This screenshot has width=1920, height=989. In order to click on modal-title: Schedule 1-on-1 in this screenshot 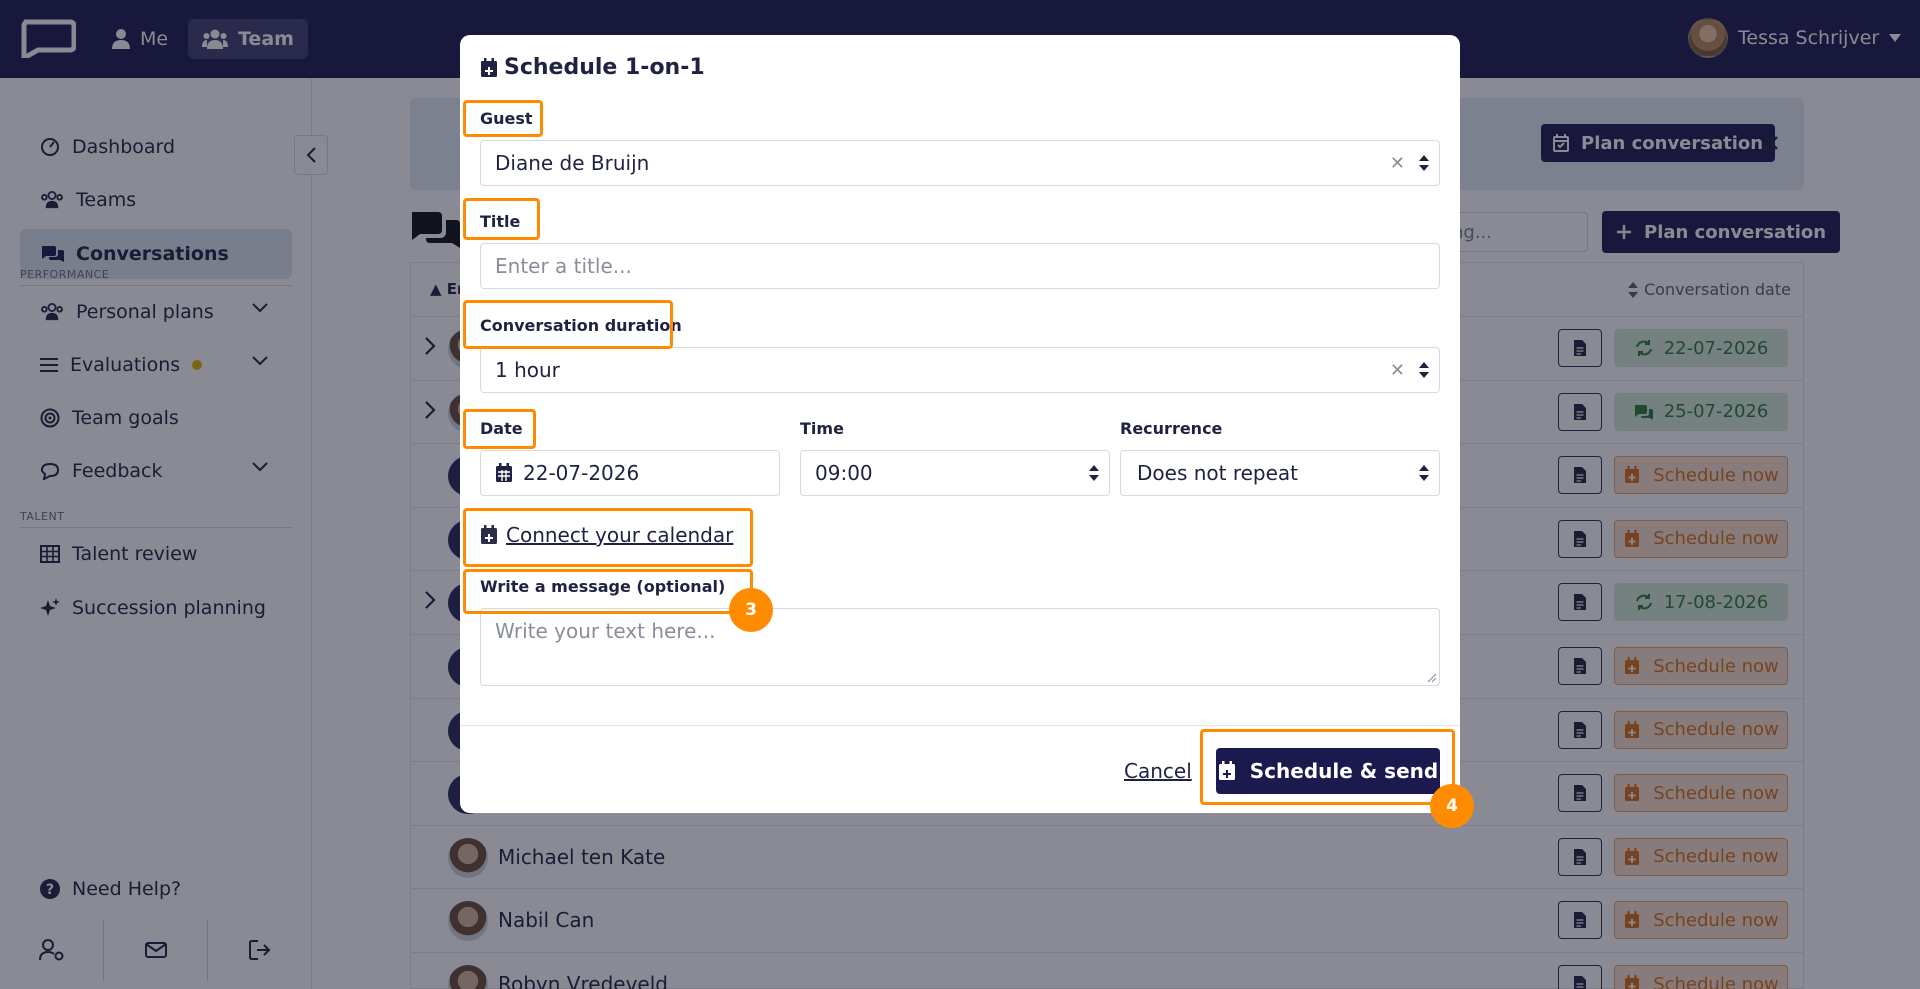, I will do `click(592, 67)`.